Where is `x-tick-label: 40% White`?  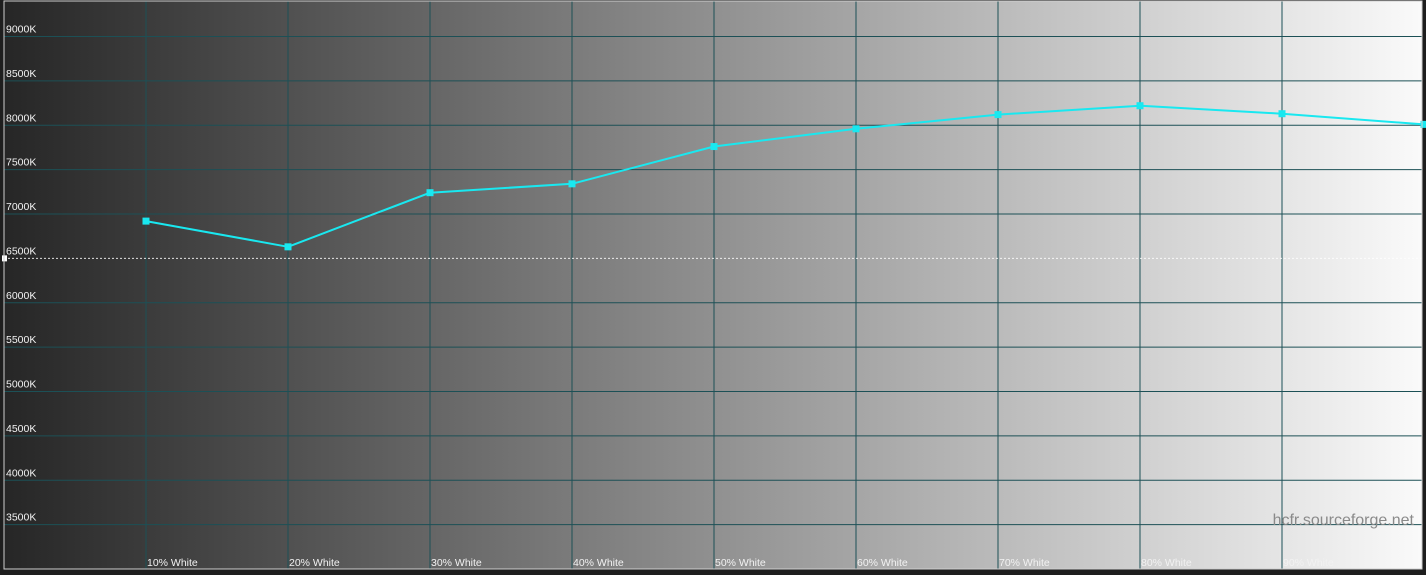 x-tick-label: 40% White is located at coordinates (598, 563).